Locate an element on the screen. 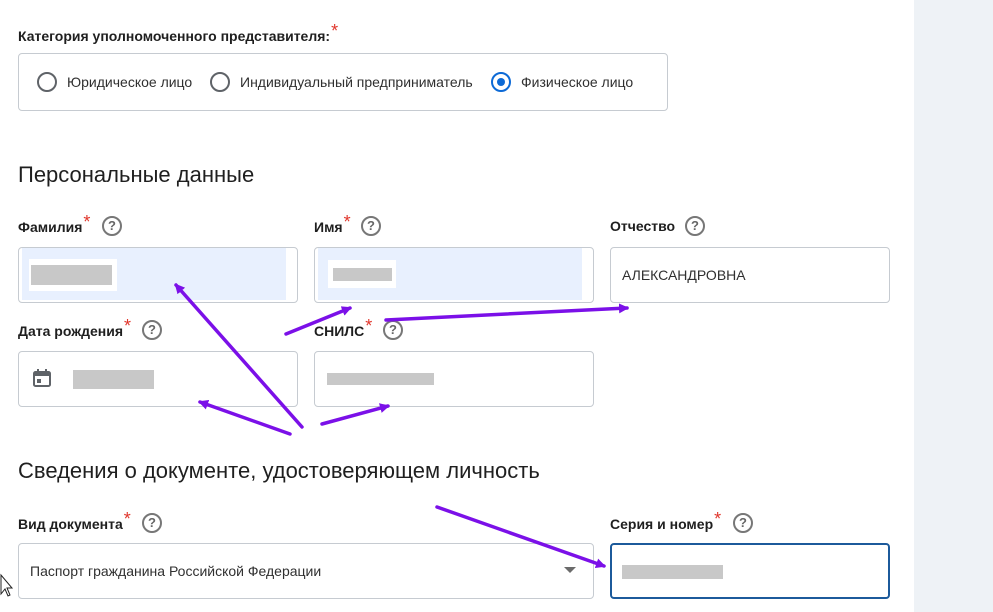  radio-legal-entity-label: Юридическое лицо is located at coordinates (130, 82).